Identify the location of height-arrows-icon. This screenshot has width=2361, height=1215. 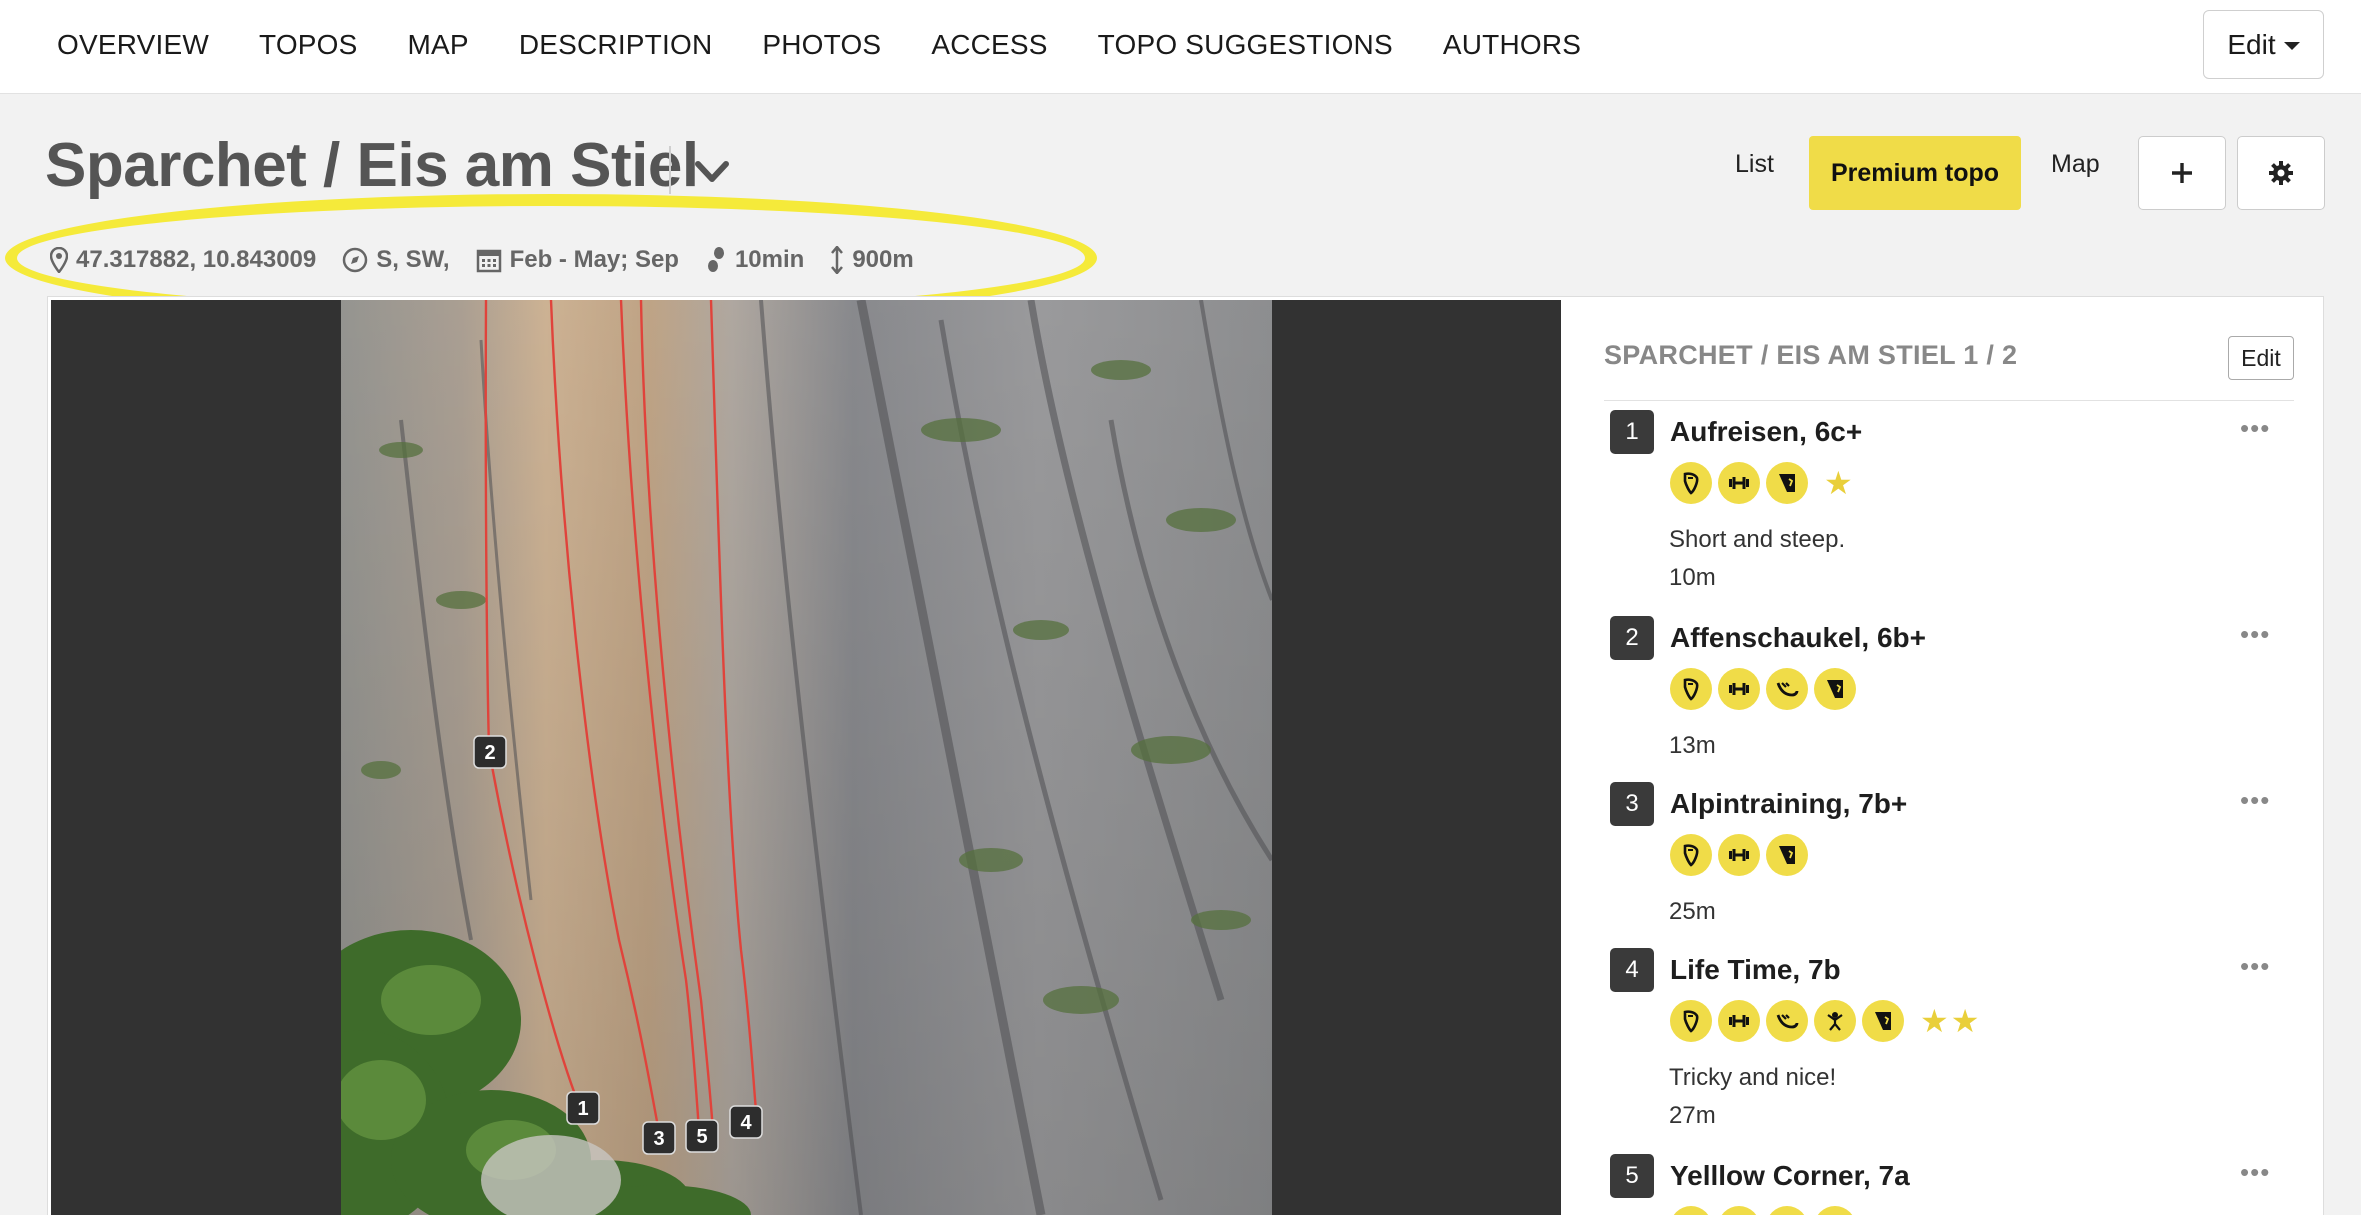
(837, 260).